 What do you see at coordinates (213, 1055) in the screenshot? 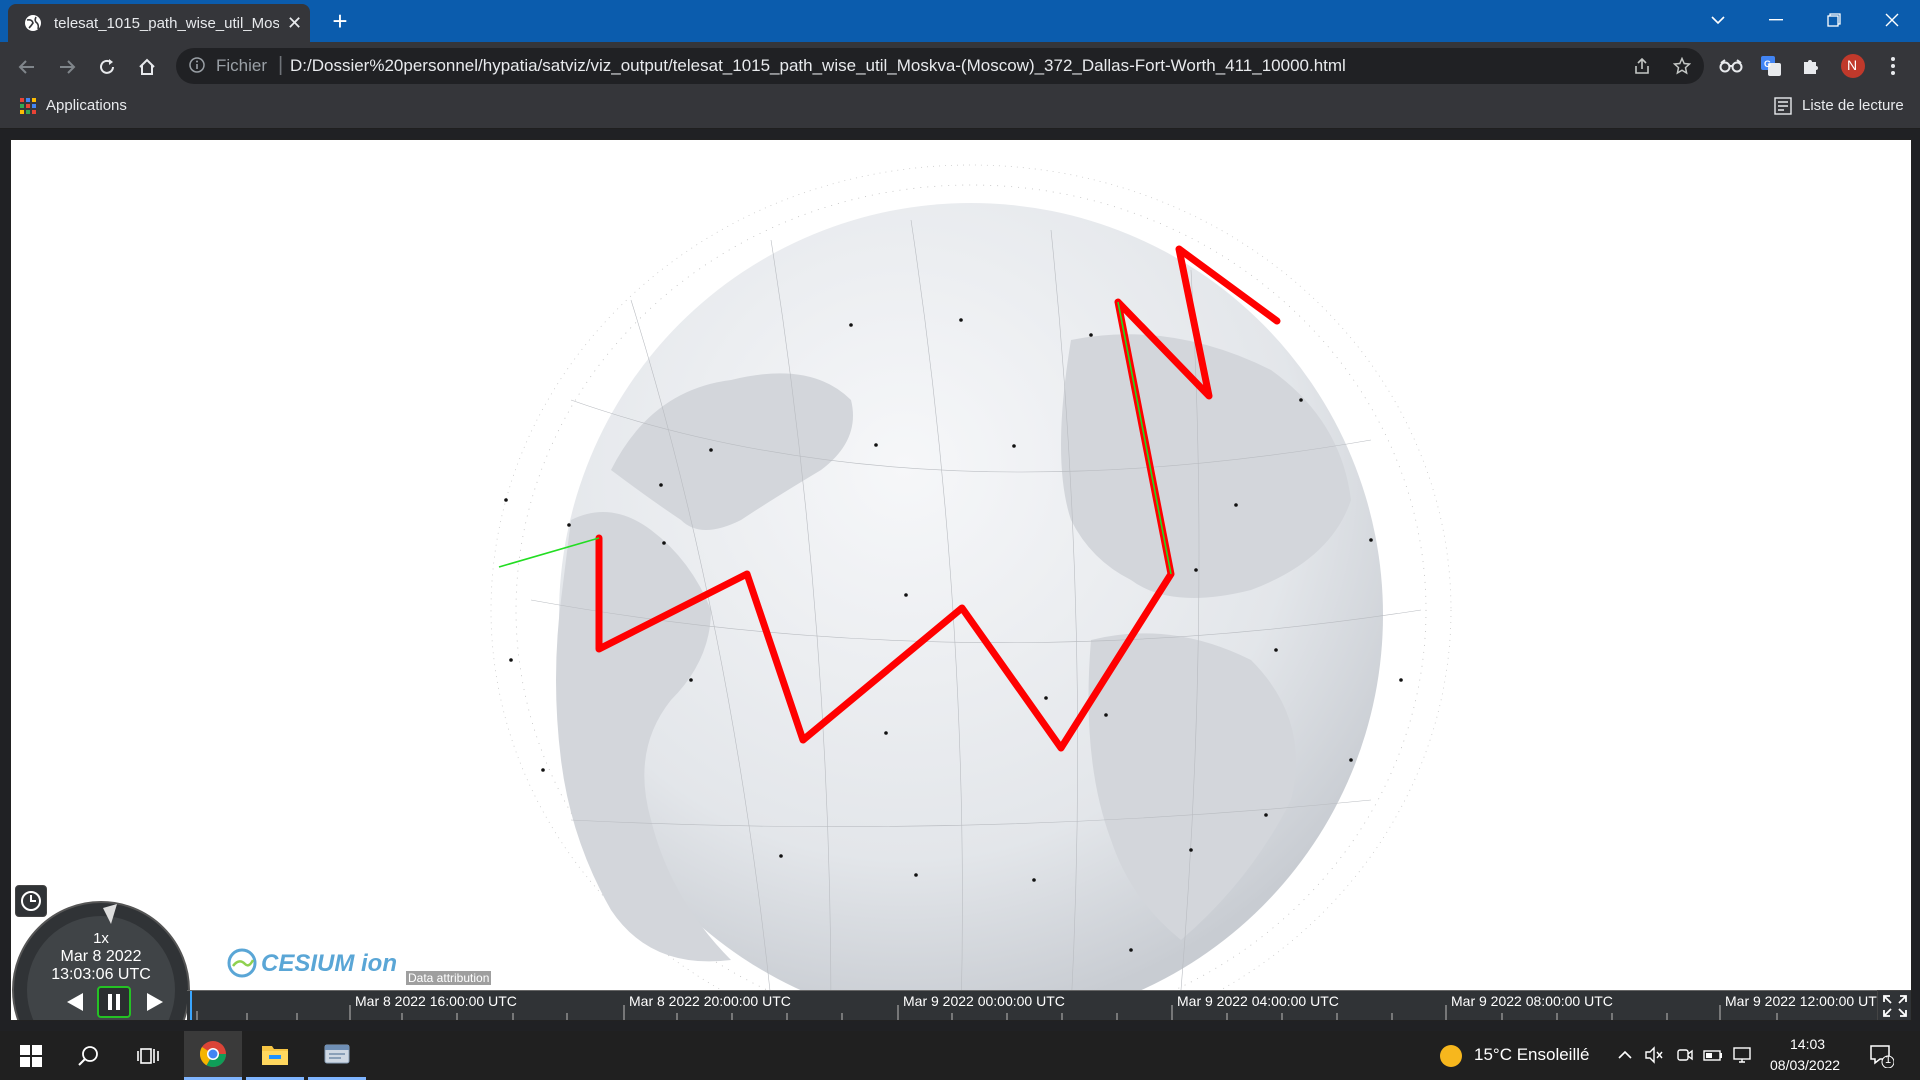
I see `chrome-taskbar-icon` at bounding box center [213, 1055].